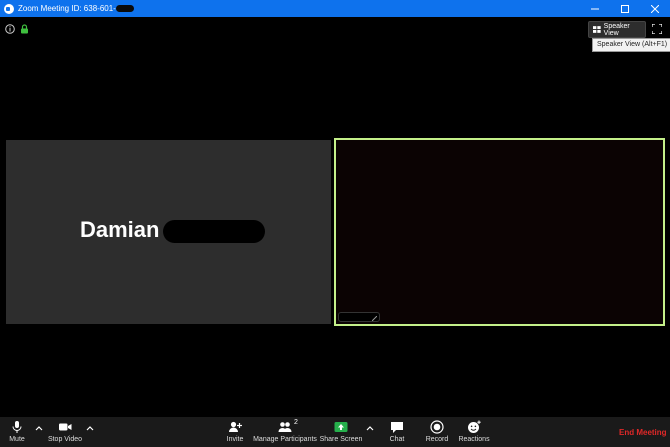  I want to click on emoji-smile-icon, so click(474, 426).